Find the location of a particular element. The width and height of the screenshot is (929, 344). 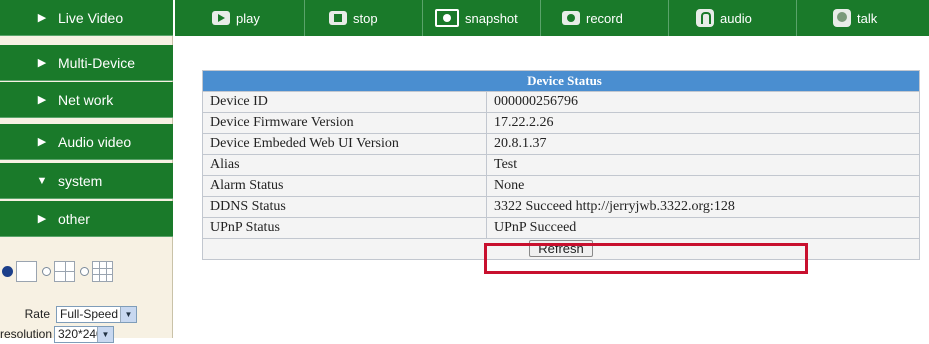

table-row: Device Firmware Version 17.22.2.26 is located at coordinates (561, 123).